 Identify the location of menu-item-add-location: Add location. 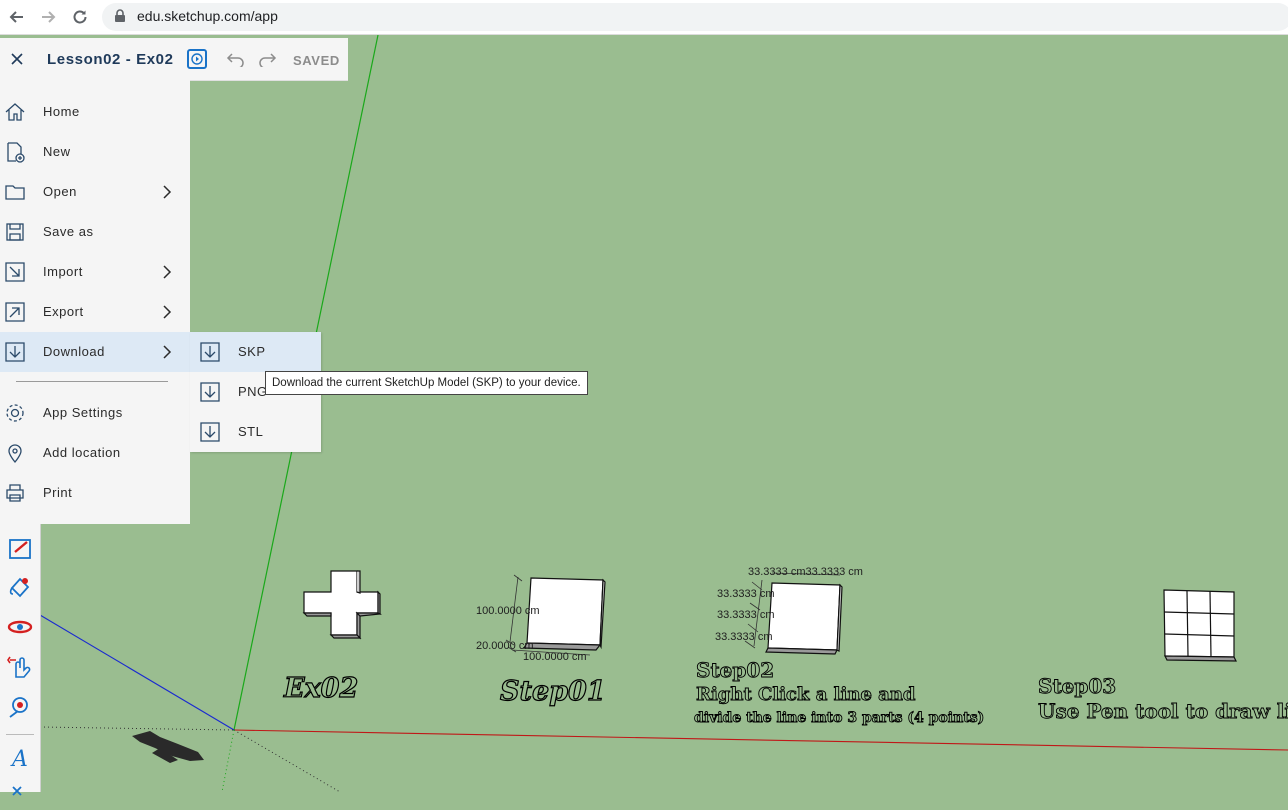
(95, 453).